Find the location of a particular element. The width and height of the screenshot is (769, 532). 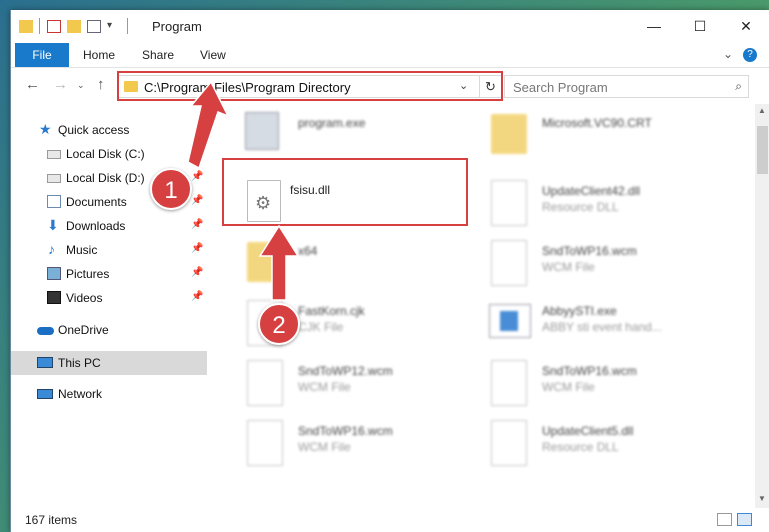

step-badge-2: 2 is located at coordinates (279, 324).